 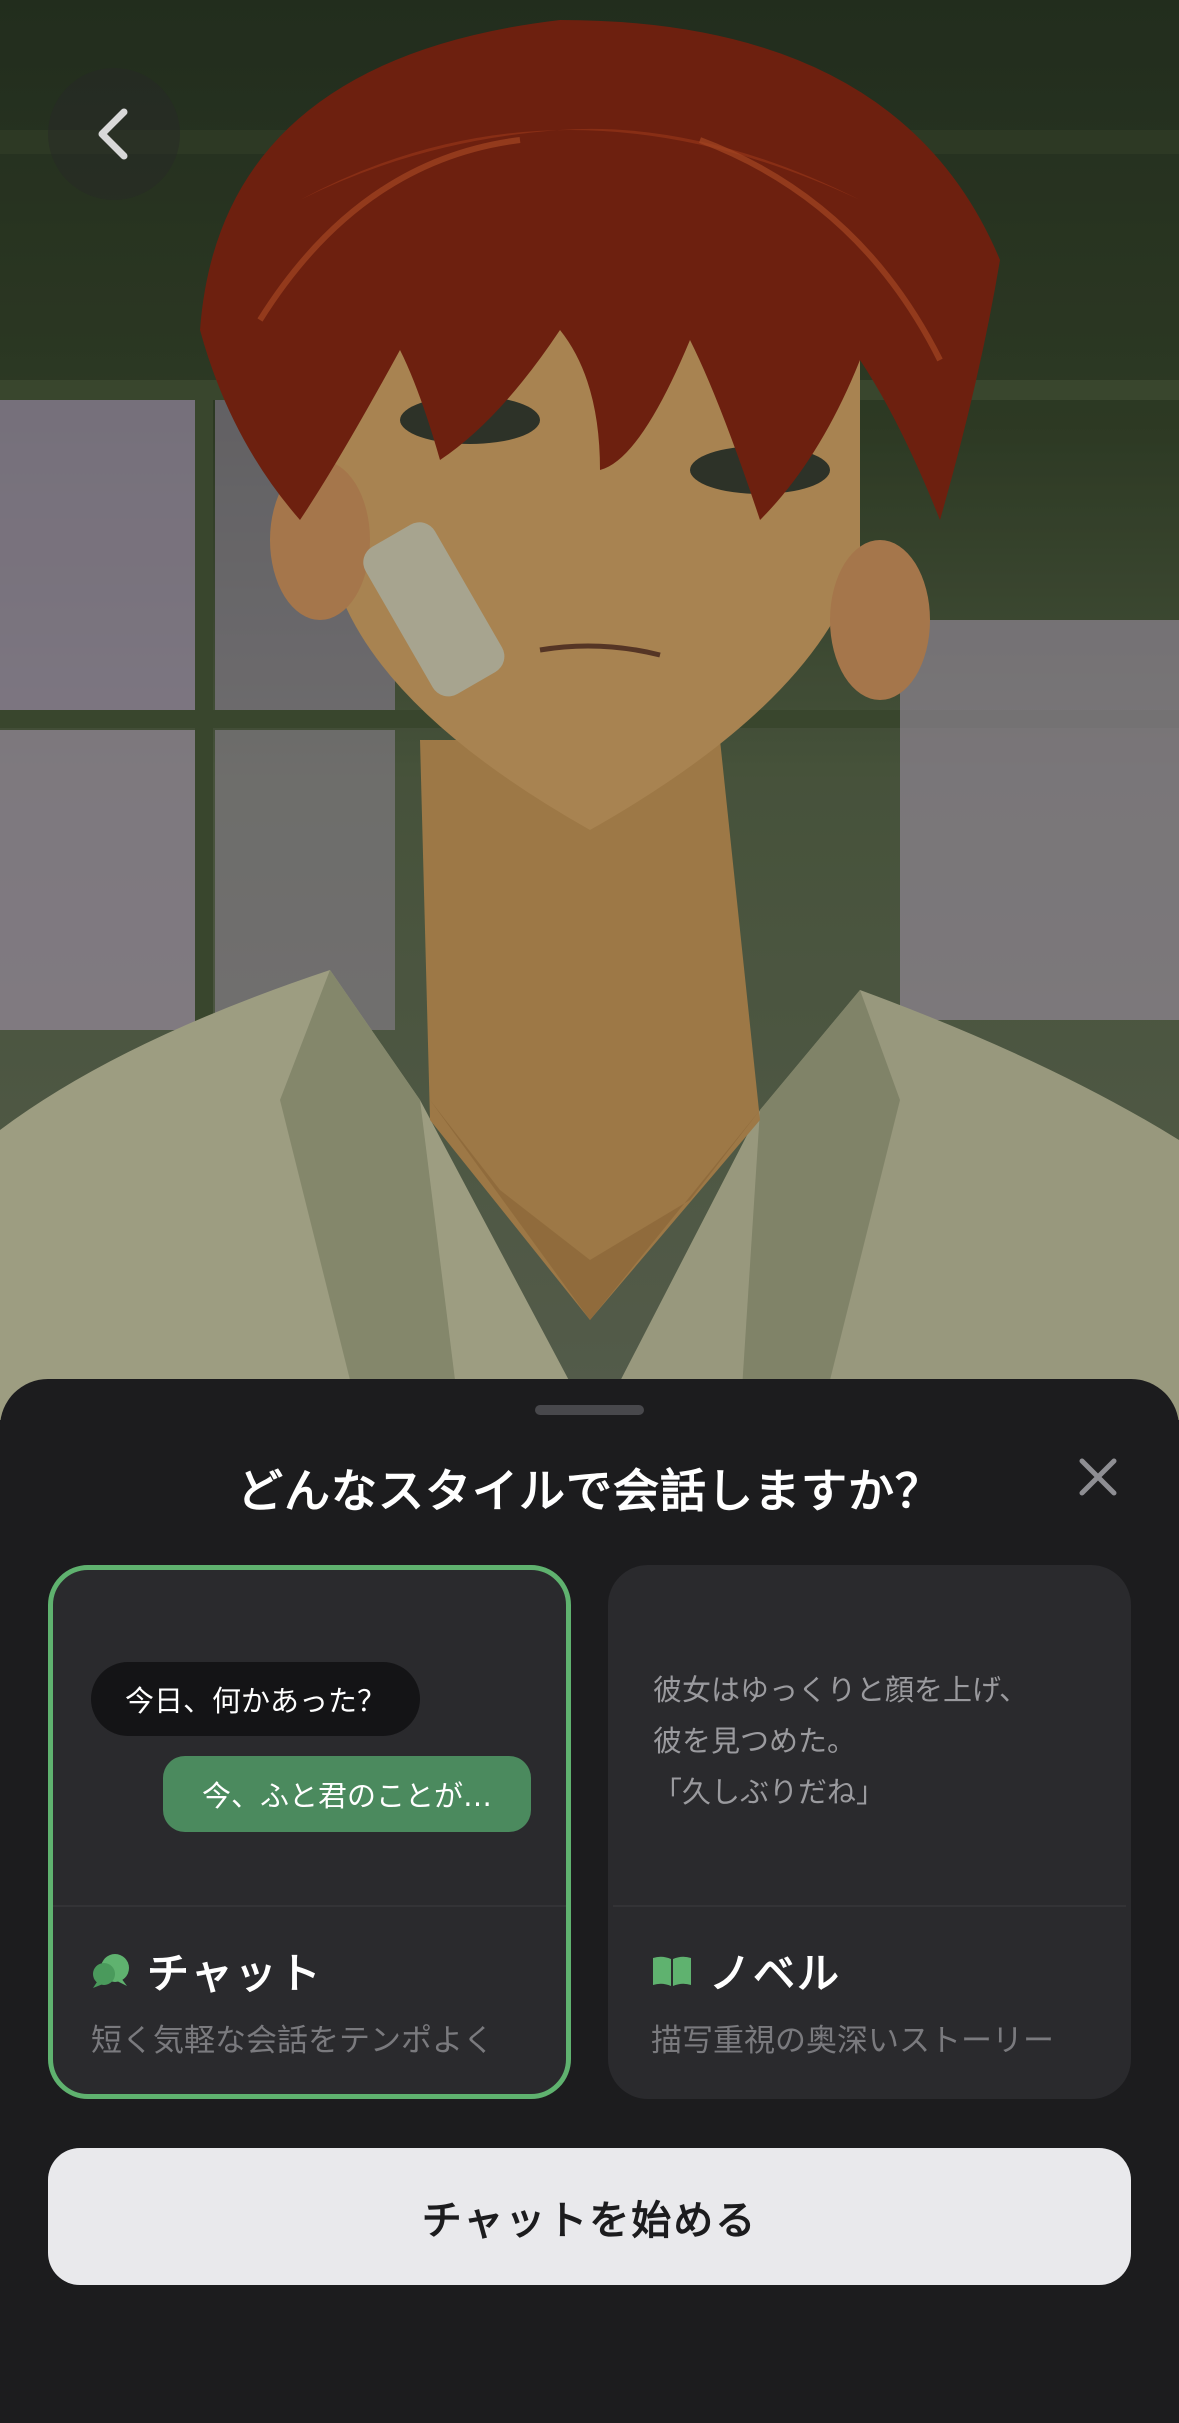 I want to click on chat-option-header: チャット, so click(x=207, y=1970).